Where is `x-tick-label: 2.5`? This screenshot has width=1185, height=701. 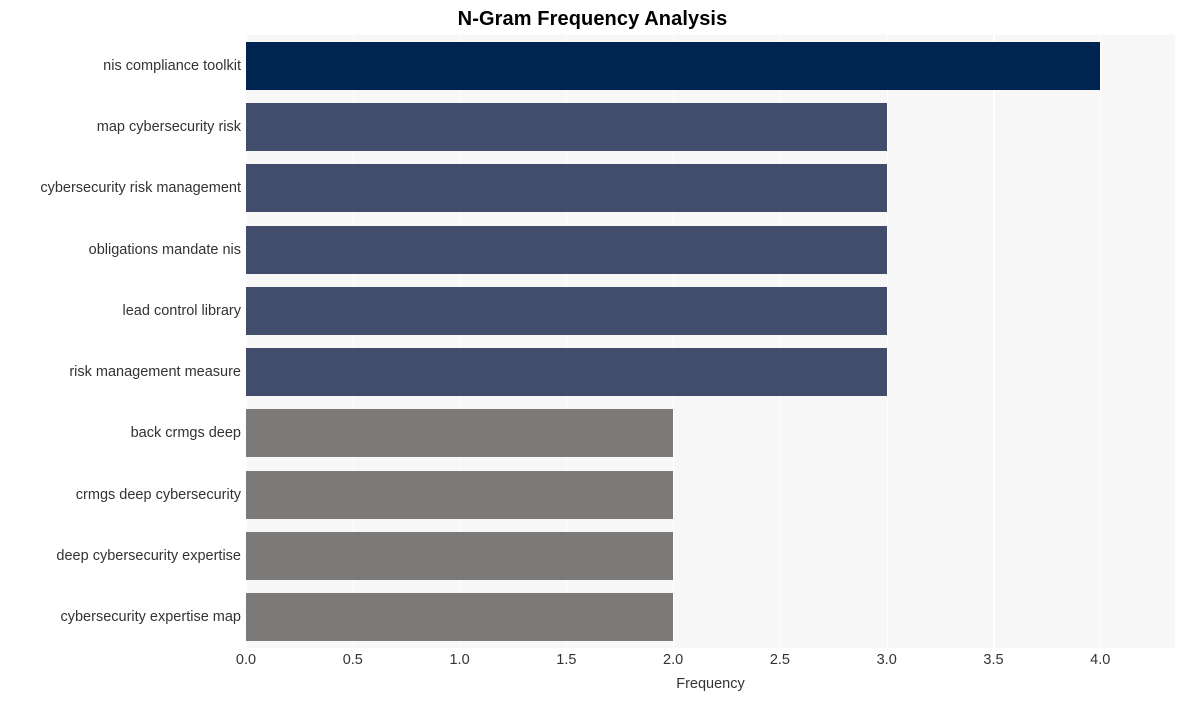
x-tick-label: 2.5 is located at coordinates (779, 660).